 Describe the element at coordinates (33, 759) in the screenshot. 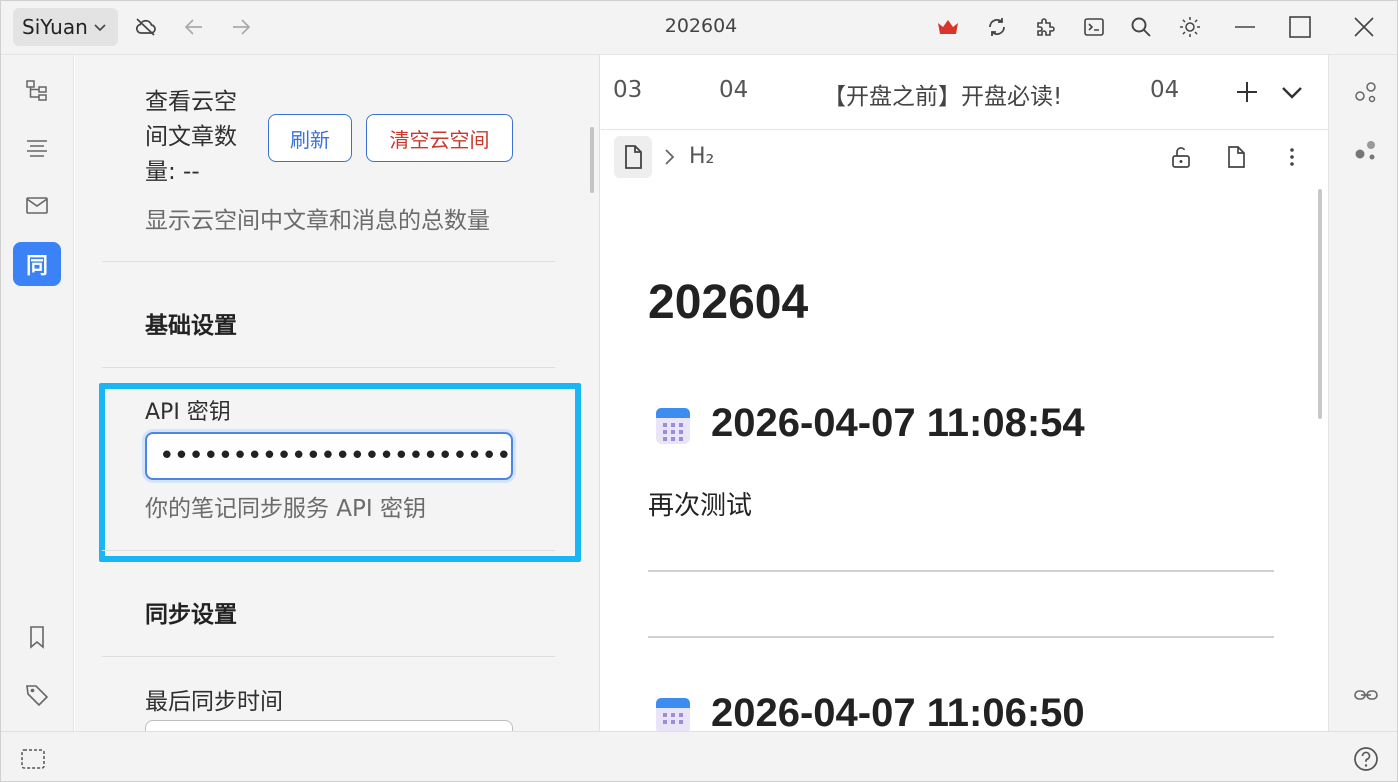

I see `dock-toggle-icon` at that location.